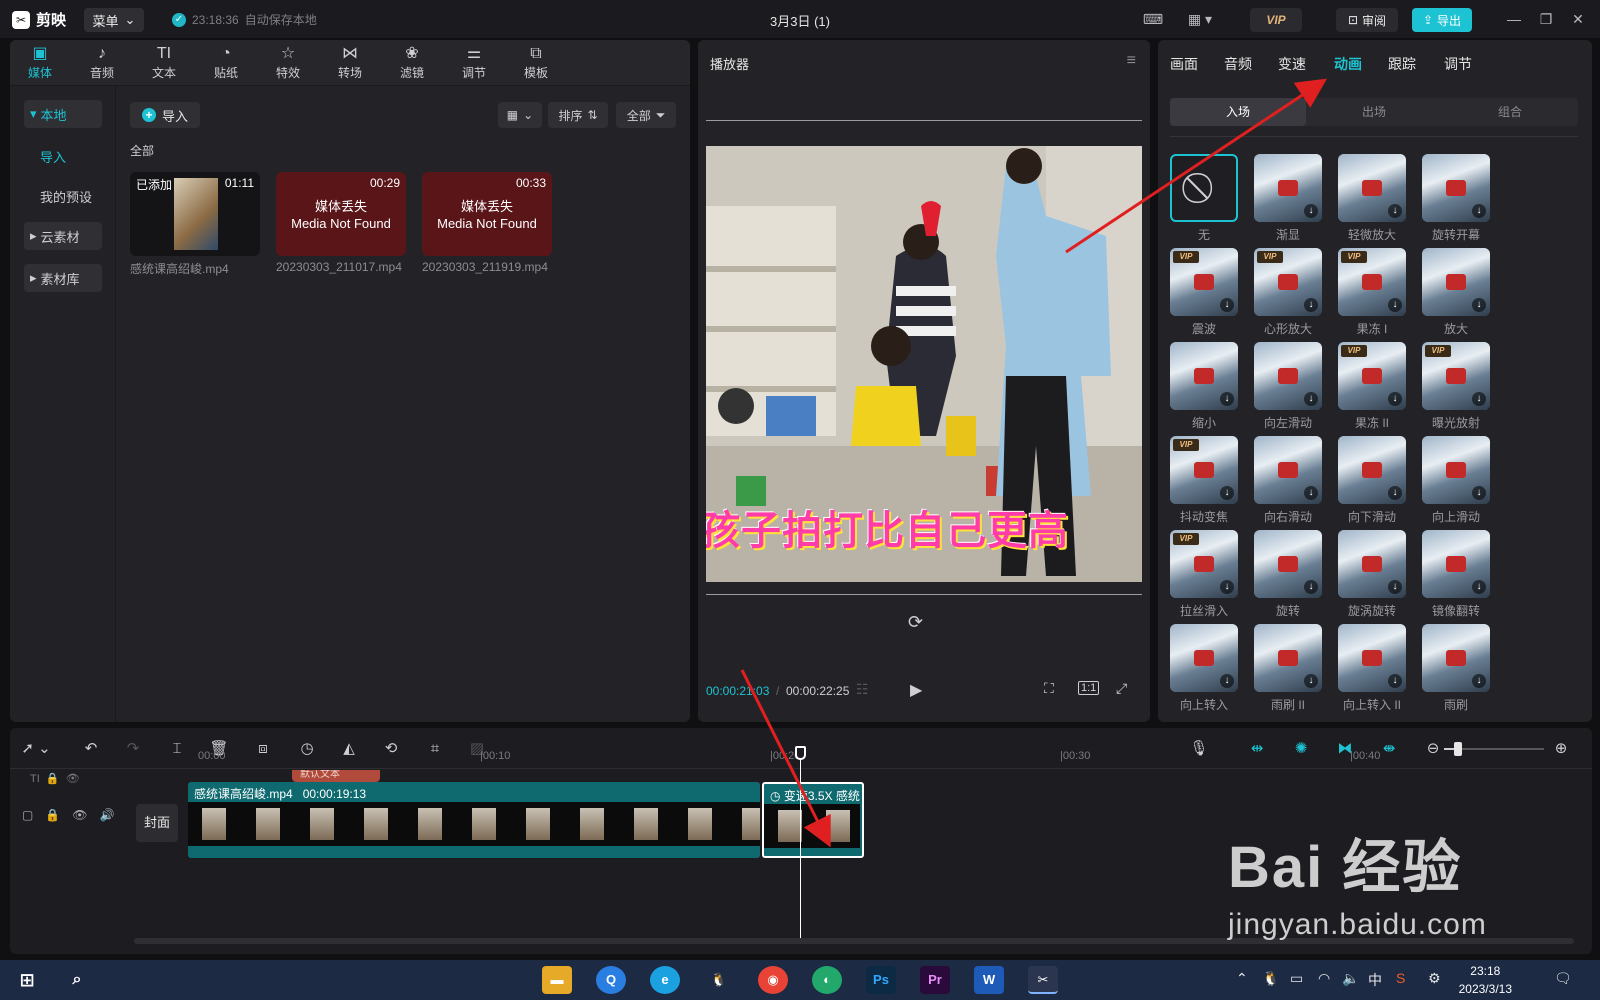  What do you see at coordinates (785, 758) in the screenshot?
I see `arrow-to-clip` at bounding box center [785, 758].